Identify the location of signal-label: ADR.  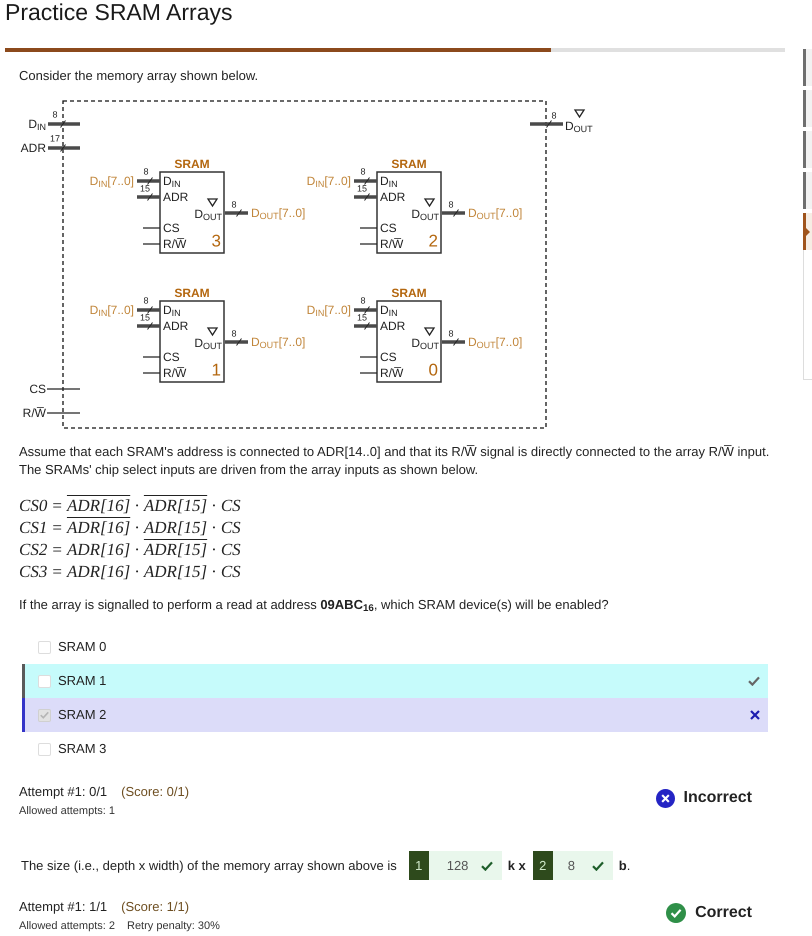
(33, 148).